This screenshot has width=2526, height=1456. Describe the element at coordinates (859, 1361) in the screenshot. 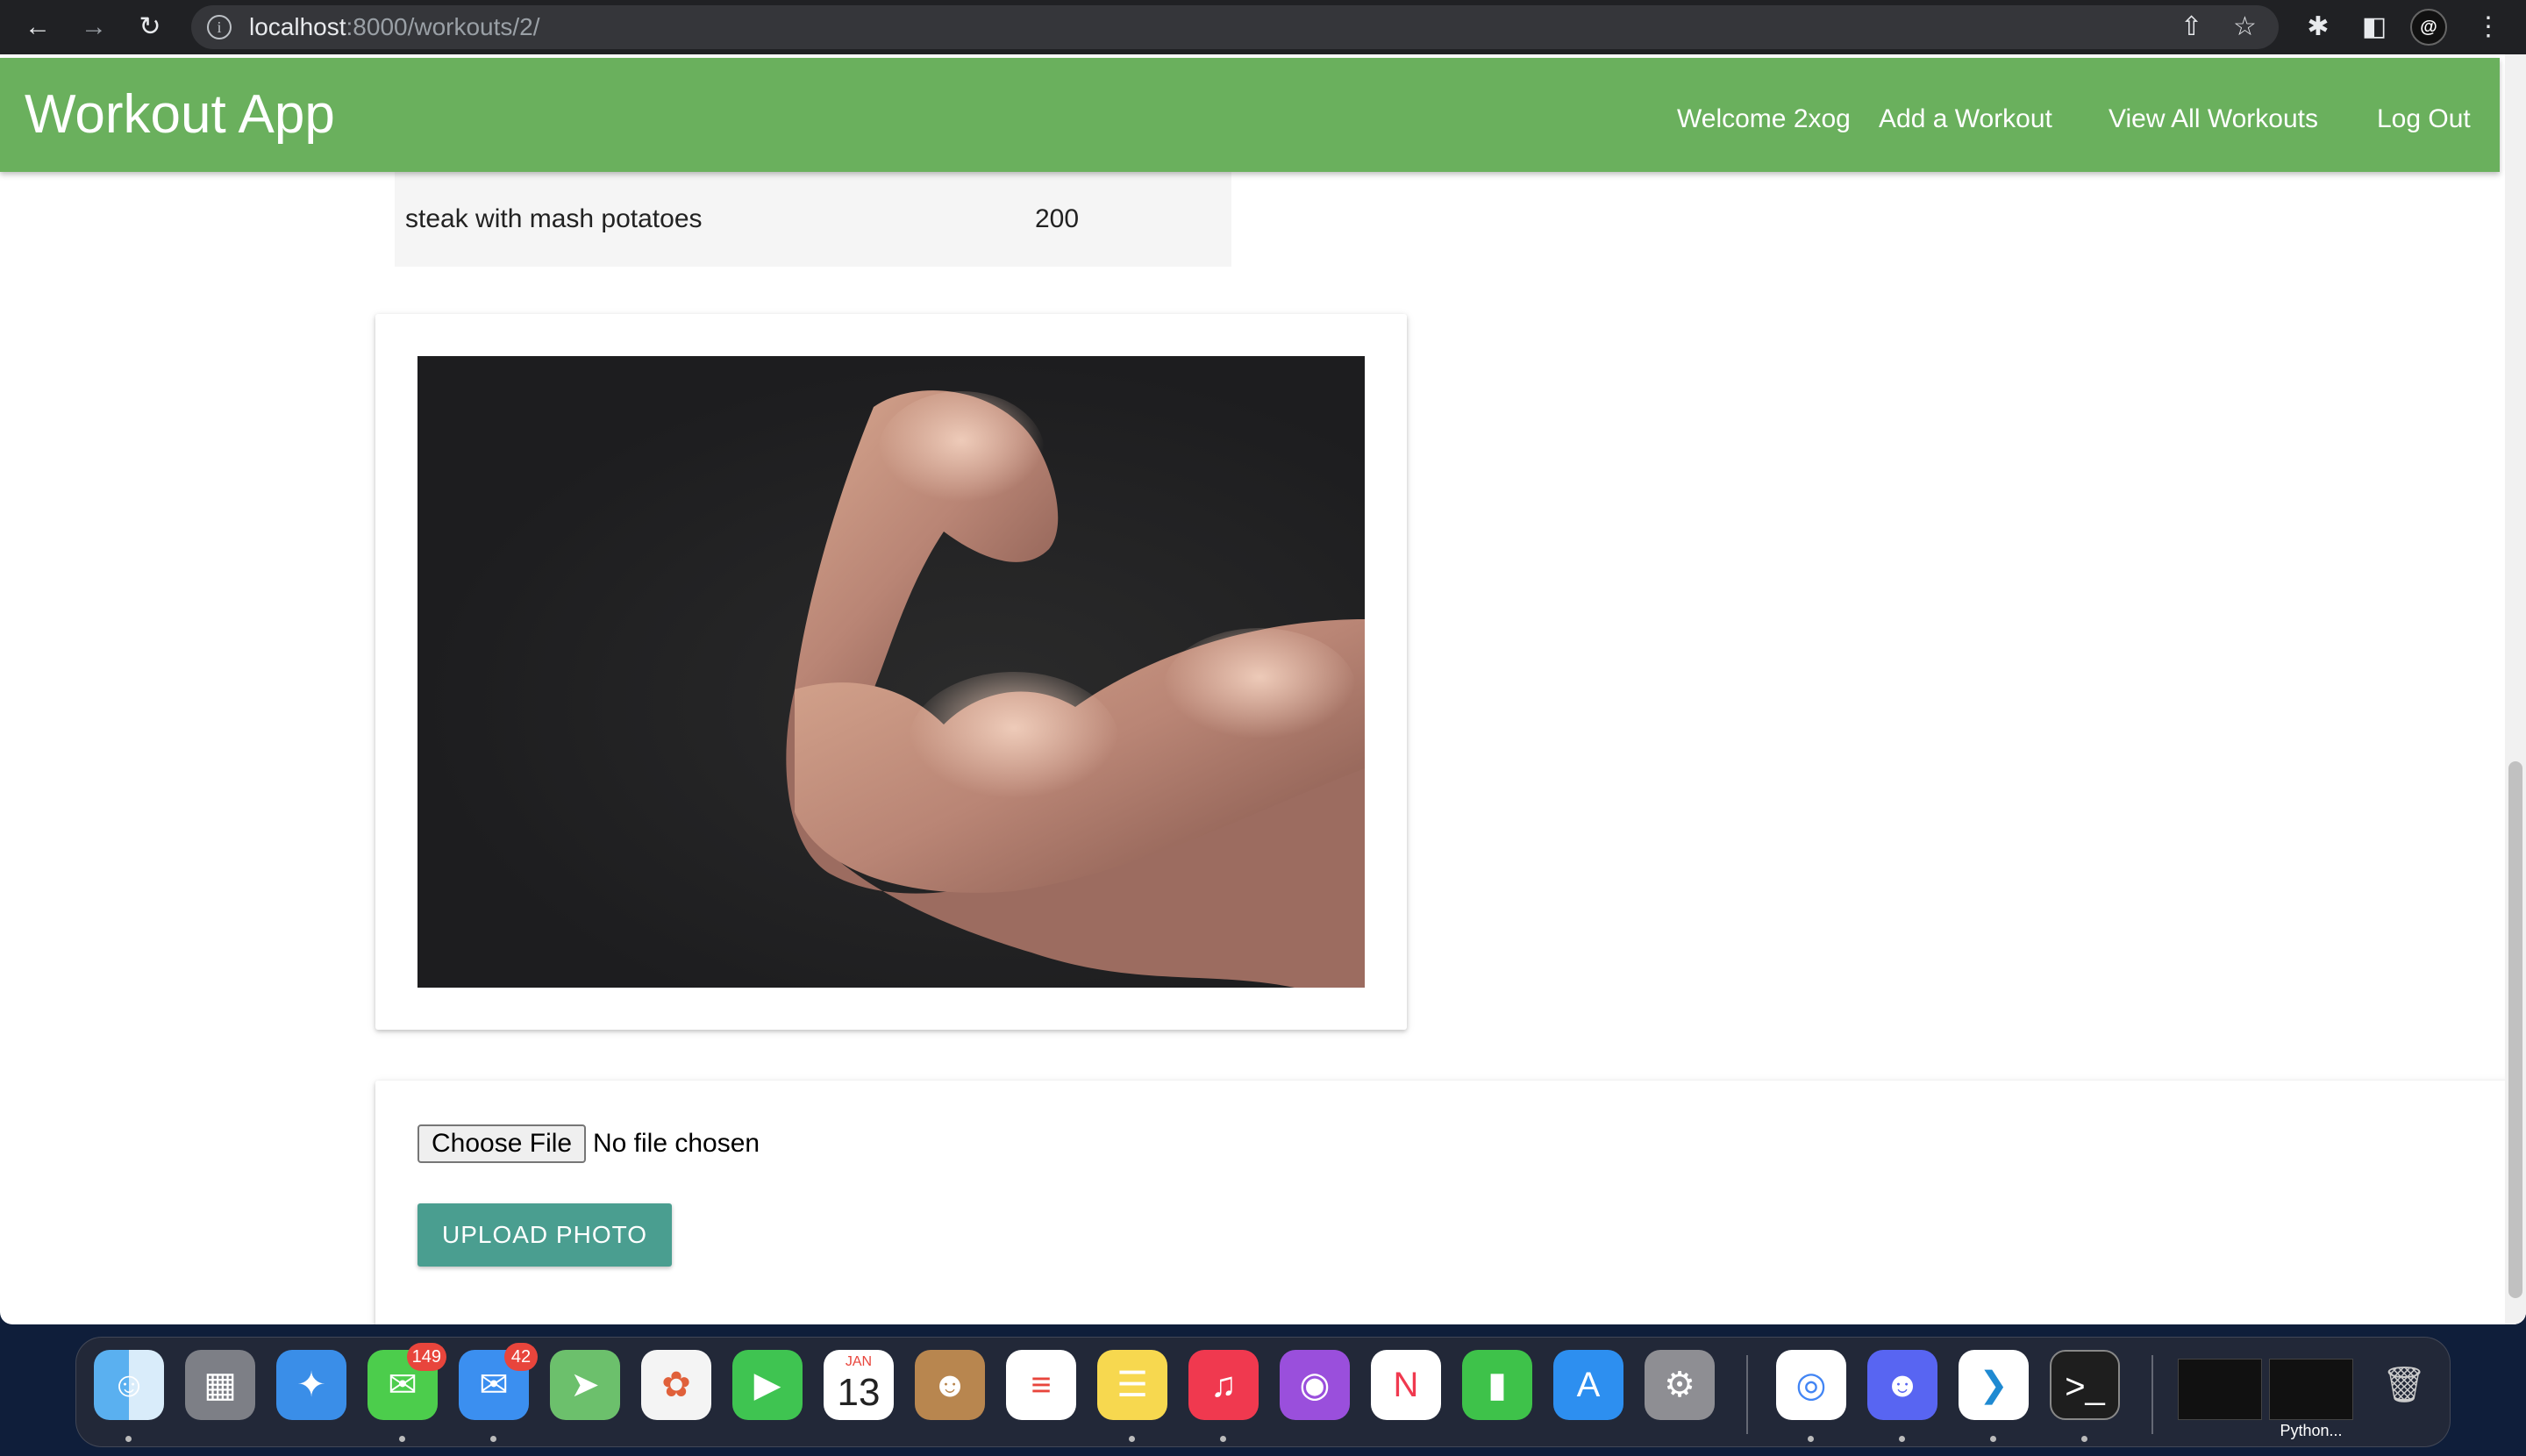

I see `calendar-month: JAN` at that location.